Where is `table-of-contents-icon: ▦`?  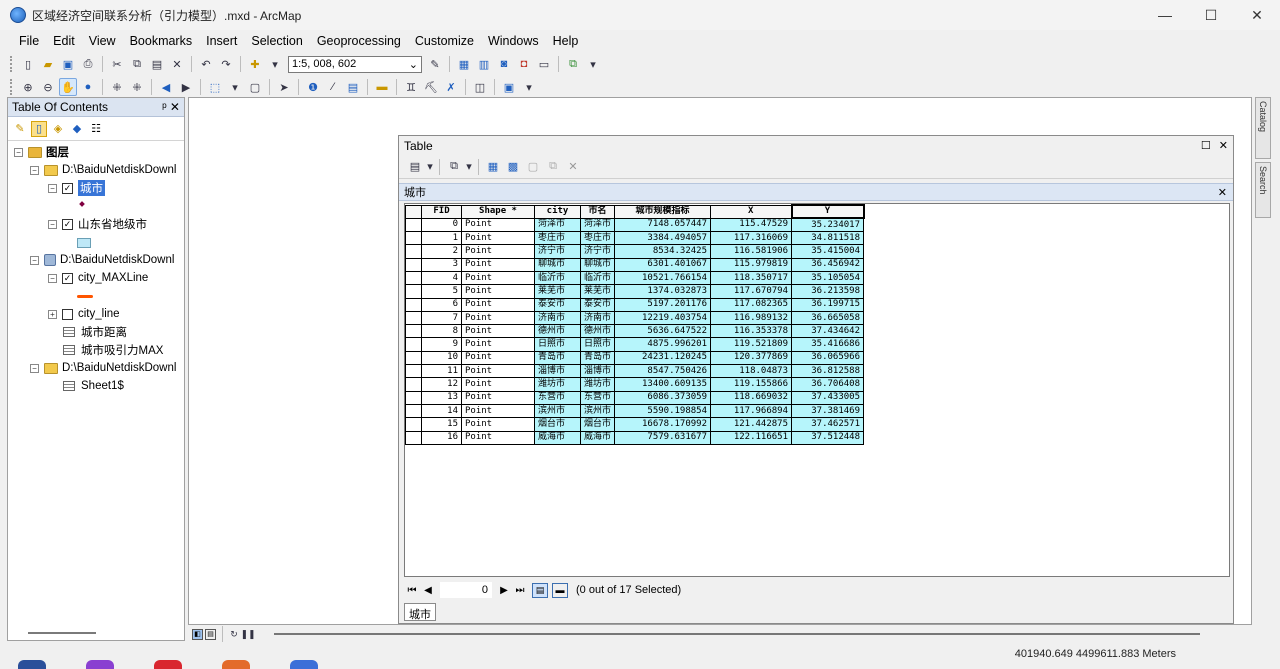
table-of-contents-icon: ▦ is located at coordinates (464, 64).